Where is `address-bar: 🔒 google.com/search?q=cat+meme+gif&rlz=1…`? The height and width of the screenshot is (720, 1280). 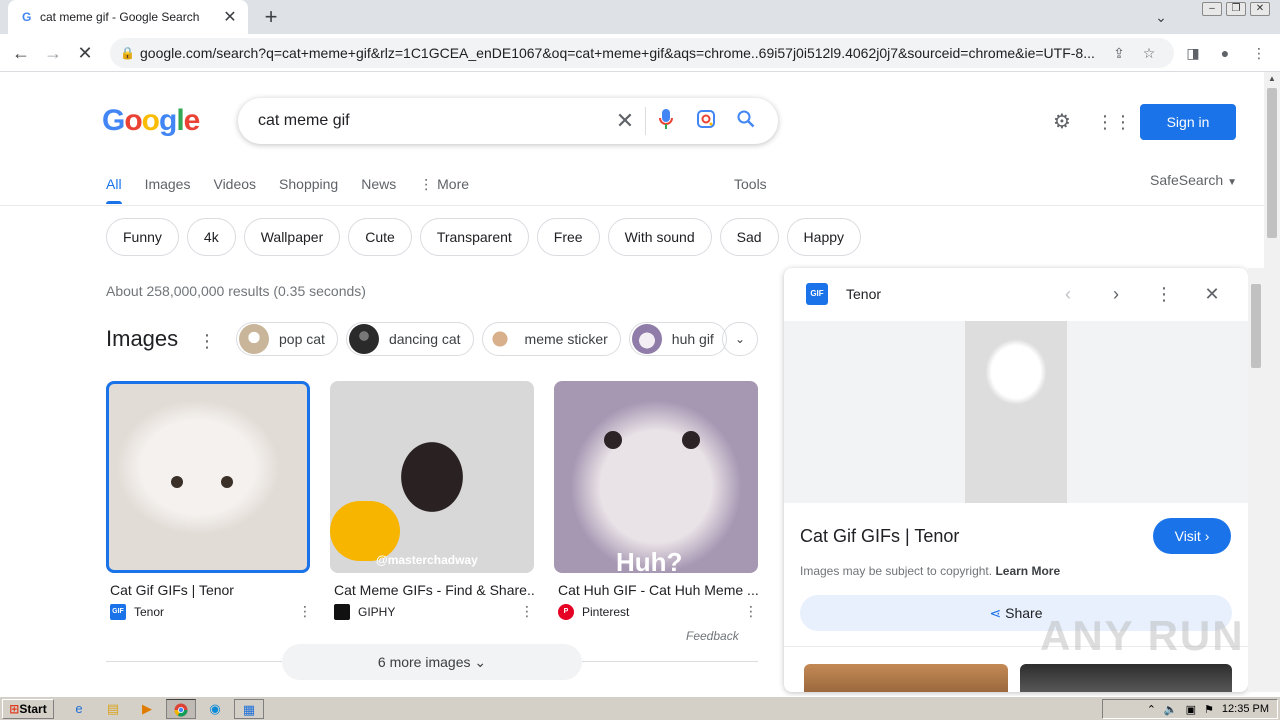 address-bar: 🔒 google.com/search?q=cat+meme+gif&rlz=1… is located at coordinates (642, 53).